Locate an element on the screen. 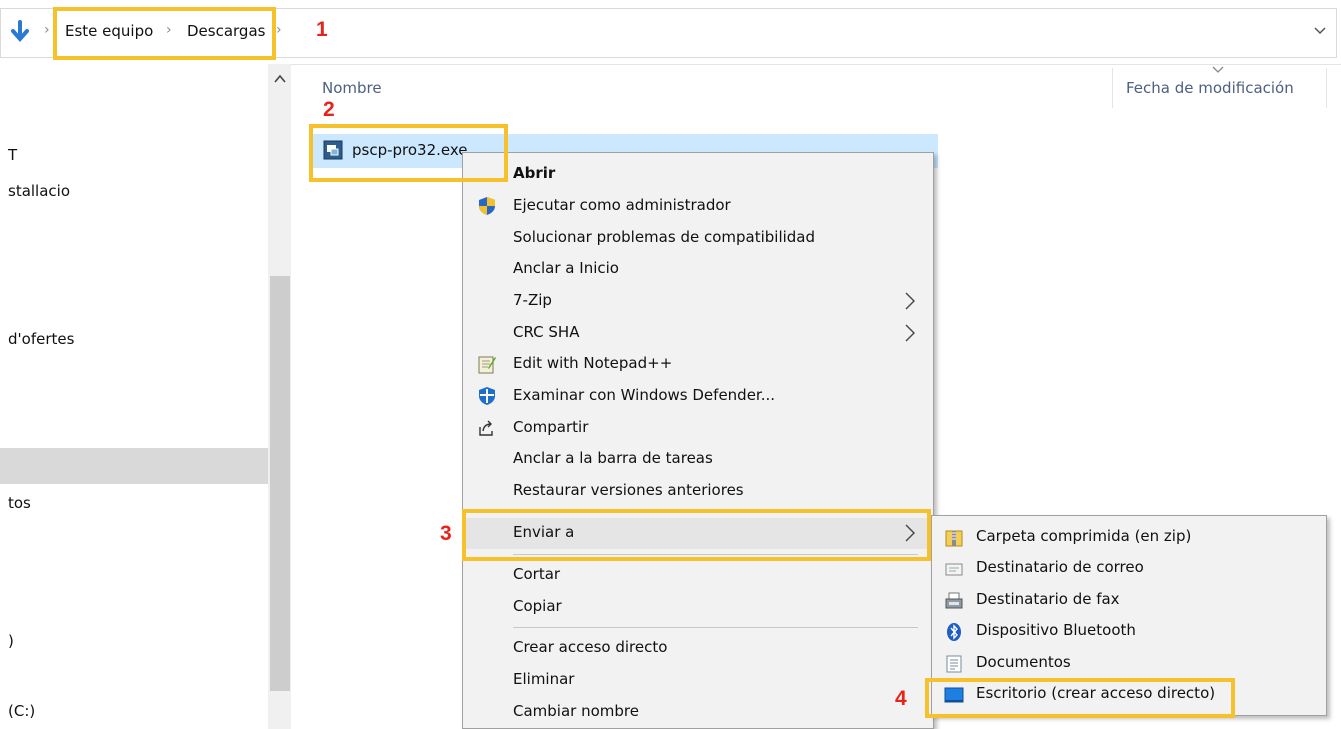 This screenshot has width=1341, height=729. menu-separator is located at coordinates (715, 627).